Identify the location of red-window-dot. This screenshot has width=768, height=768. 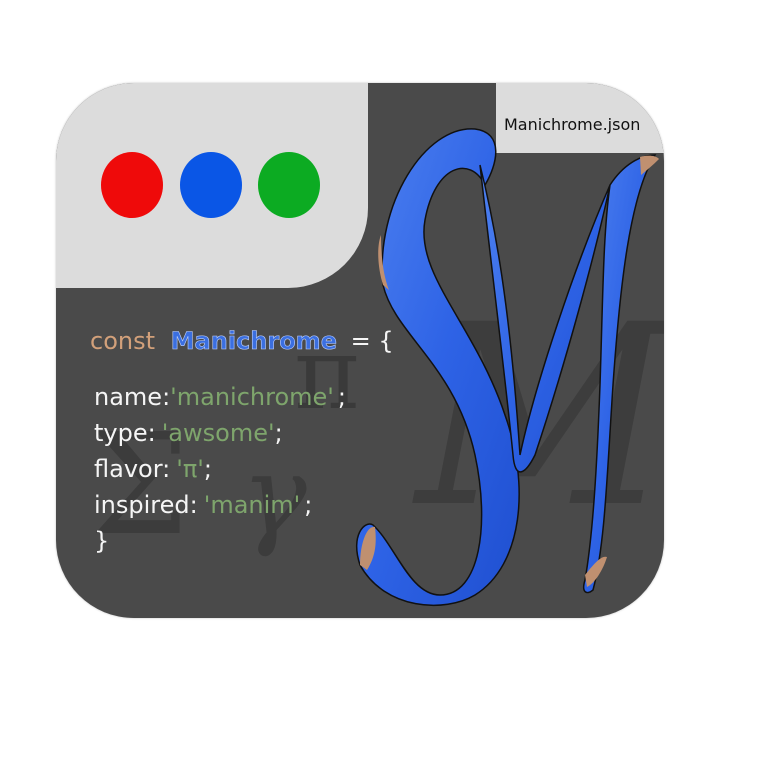
(132, 185).